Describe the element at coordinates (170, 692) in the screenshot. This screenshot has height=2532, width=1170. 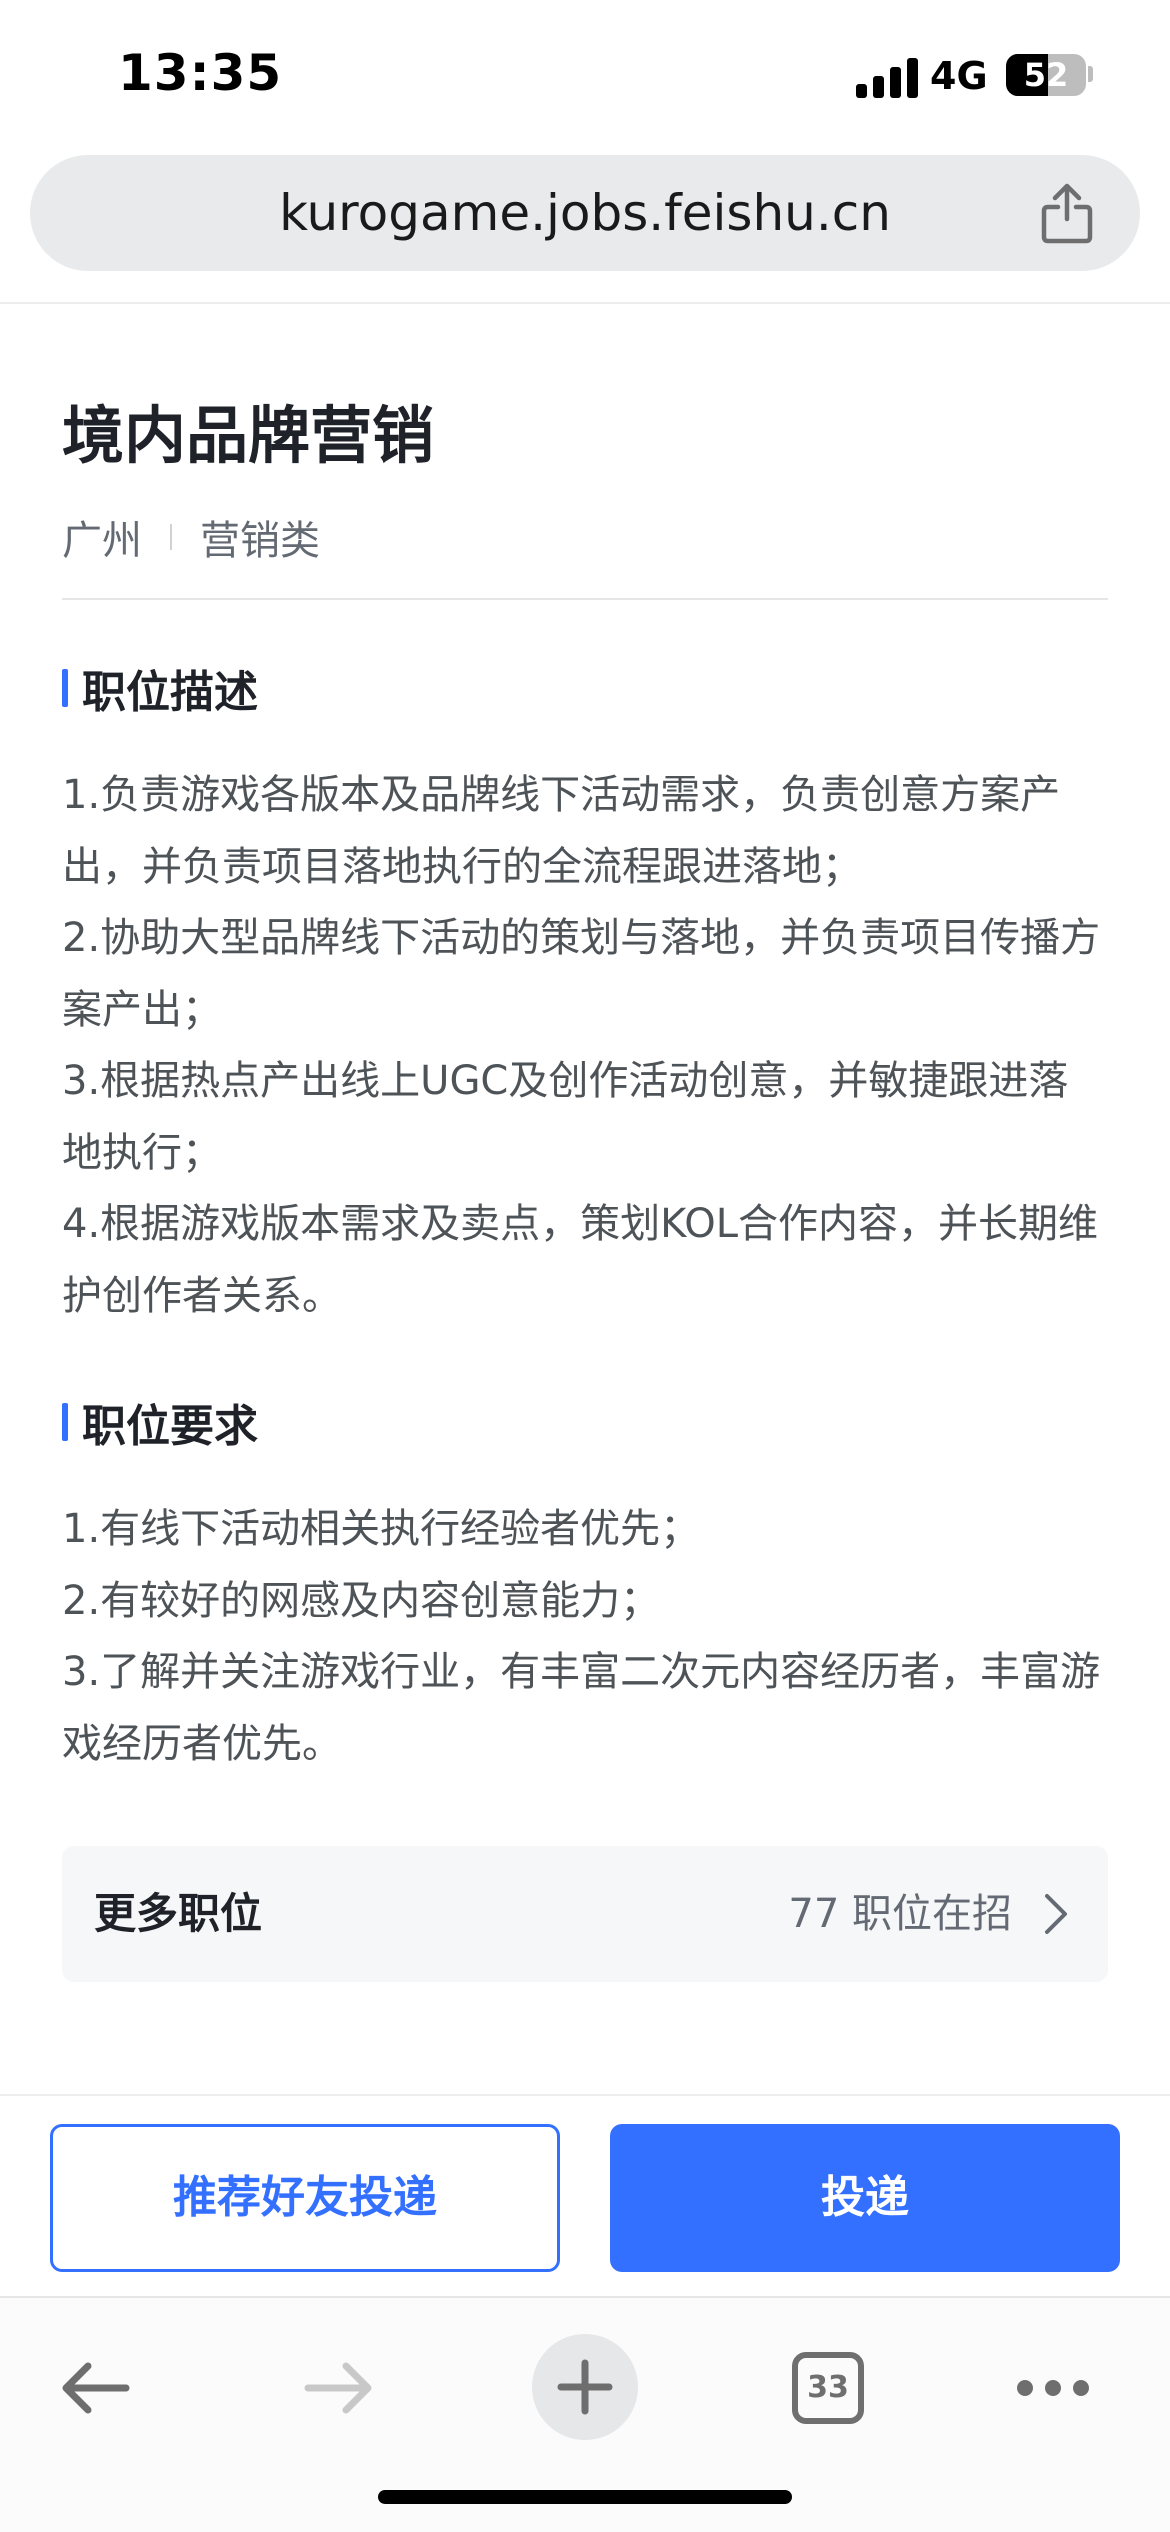
I see `description-heading-text: 职位描述` at that location.